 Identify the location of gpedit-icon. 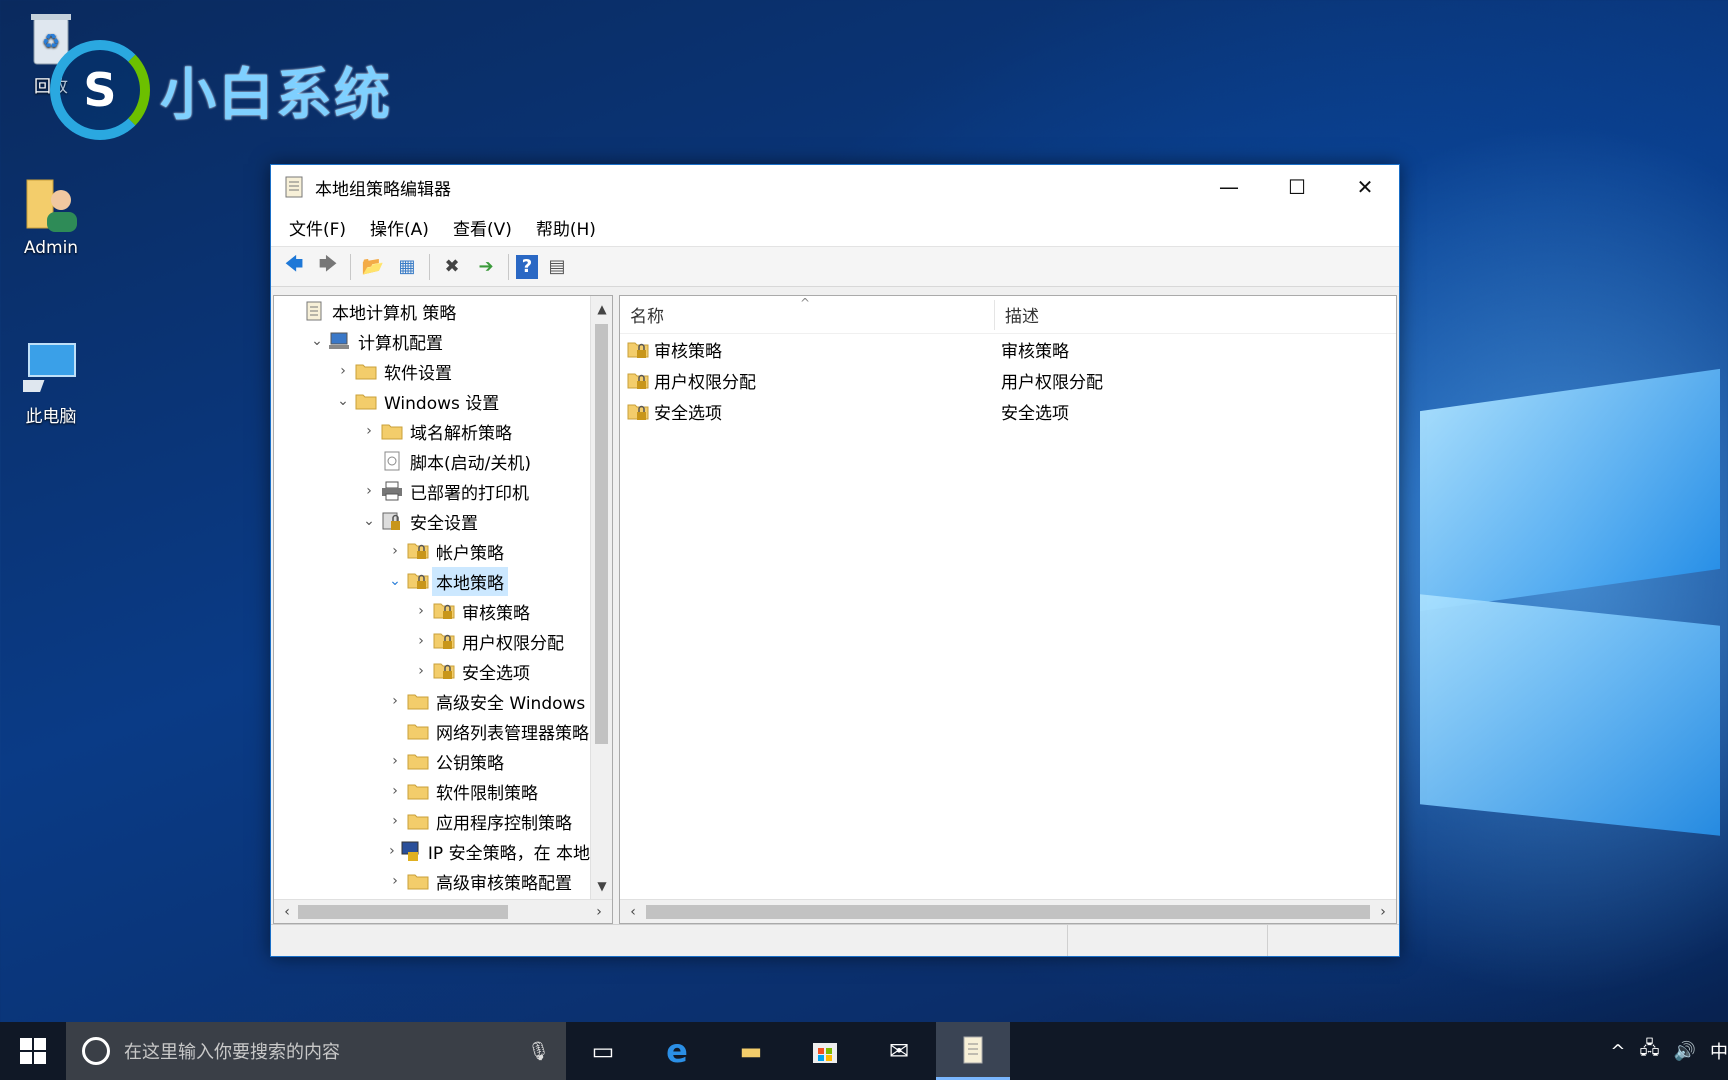
(973, 1051).